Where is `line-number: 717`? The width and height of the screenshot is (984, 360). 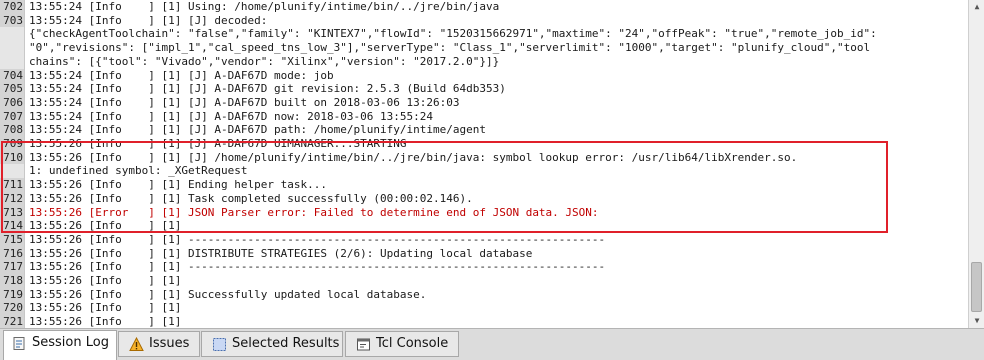
line-number: 717 is located at coordinates (12, 267).